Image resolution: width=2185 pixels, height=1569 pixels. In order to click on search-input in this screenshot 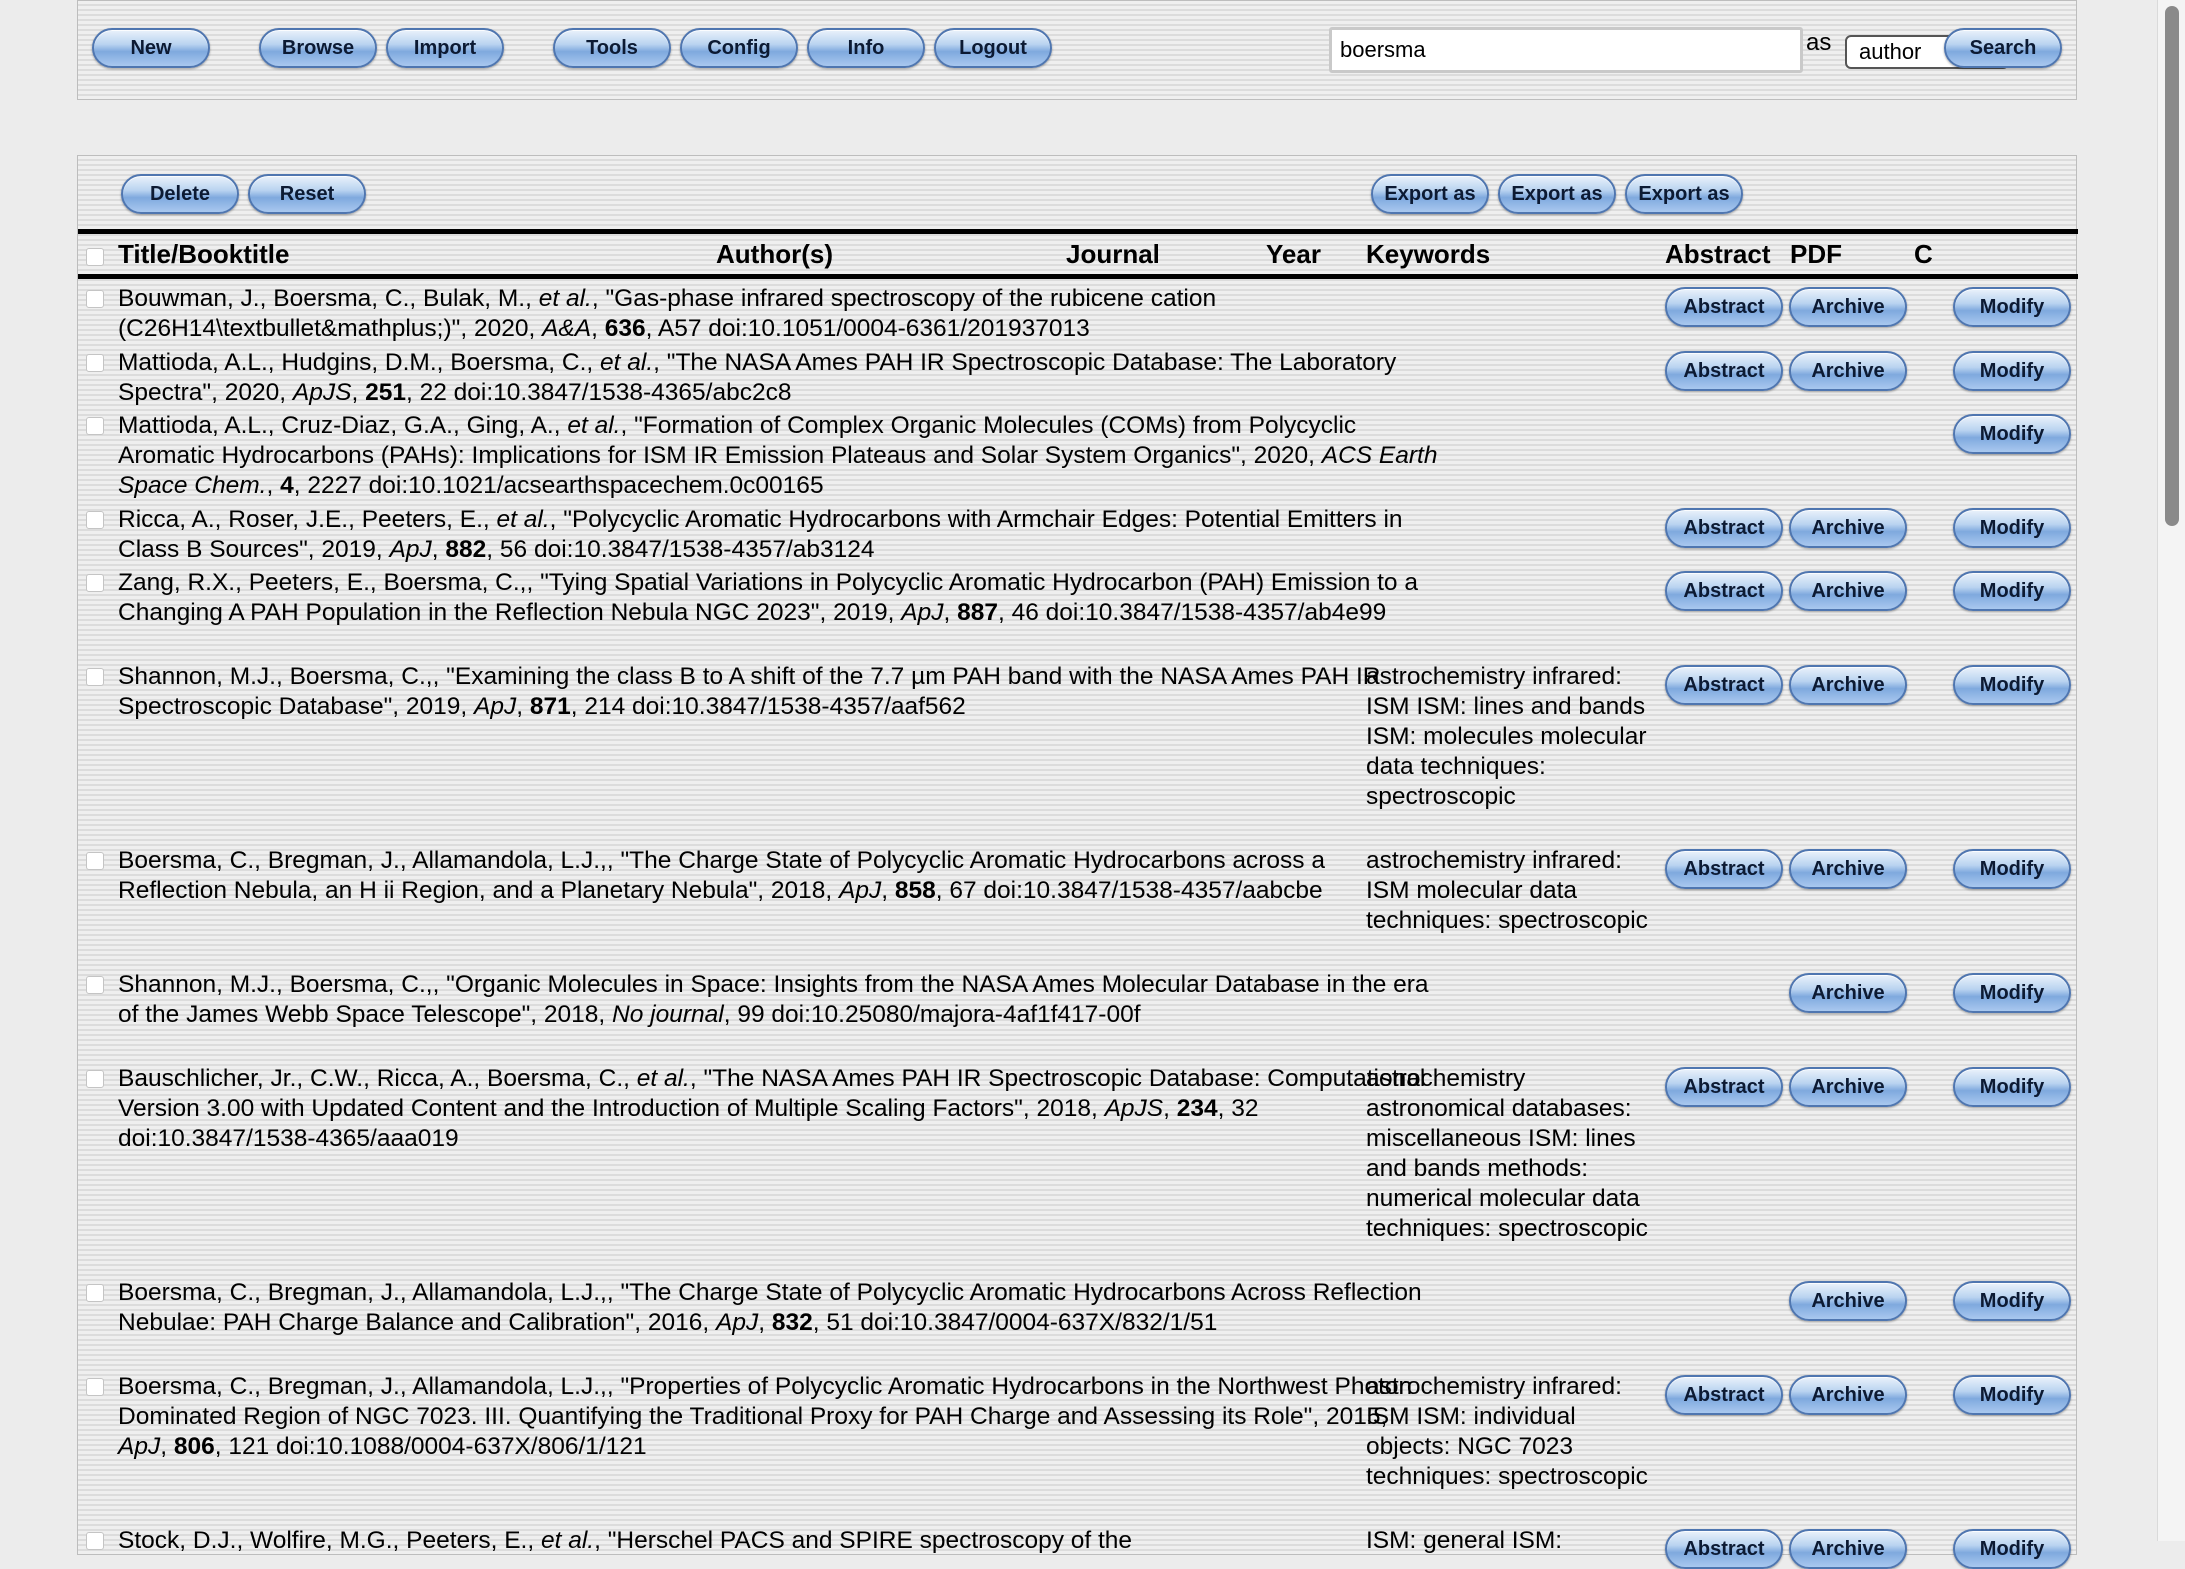, I will do `click(1566, 50)`.